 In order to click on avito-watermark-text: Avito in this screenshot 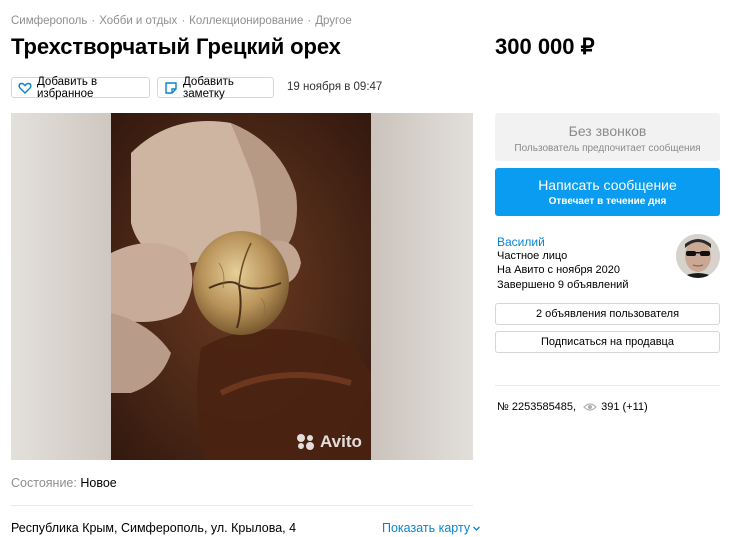, I will do `click(341, 441)`.